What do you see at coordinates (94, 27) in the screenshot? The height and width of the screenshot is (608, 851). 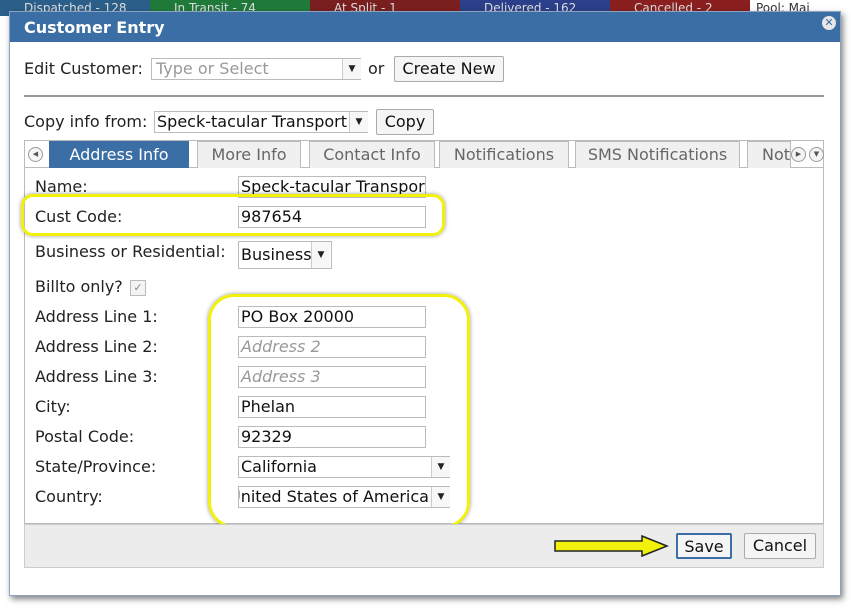 I see `dialog-title: Customer Entry` at bounding box center [94, 27].